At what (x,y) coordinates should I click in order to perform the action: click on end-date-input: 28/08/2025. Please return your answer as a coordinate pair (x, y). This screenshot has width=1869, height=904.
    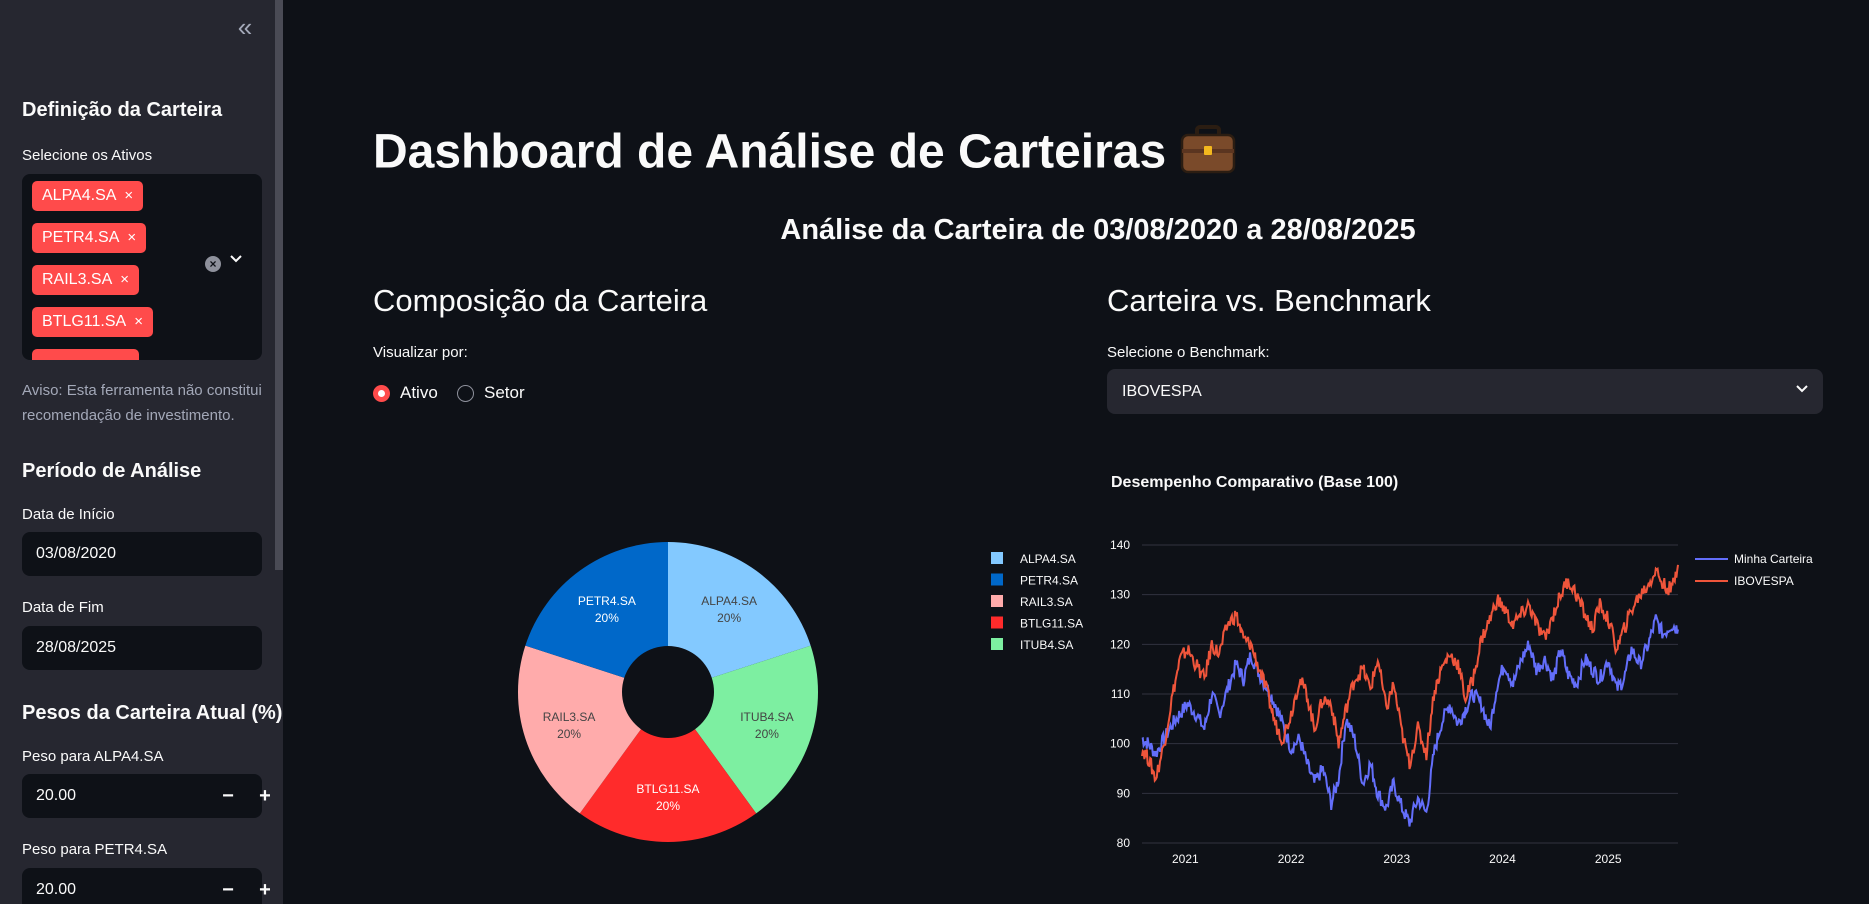
    Looking at the image, I should click on (142, 648).